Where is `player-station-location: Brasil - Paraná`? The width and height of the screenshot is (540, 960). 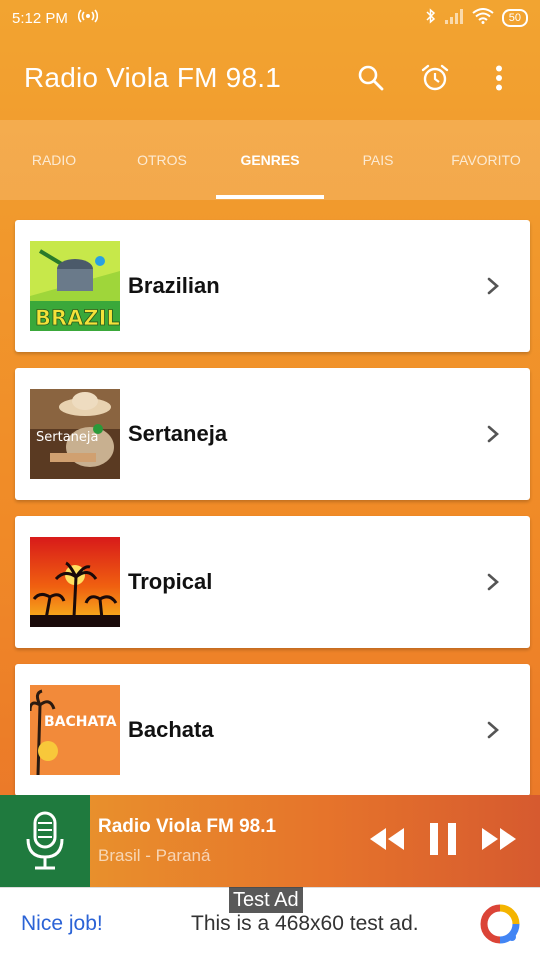
player-station-location: Brasil - Paraná is located at coordinates (154, 855).